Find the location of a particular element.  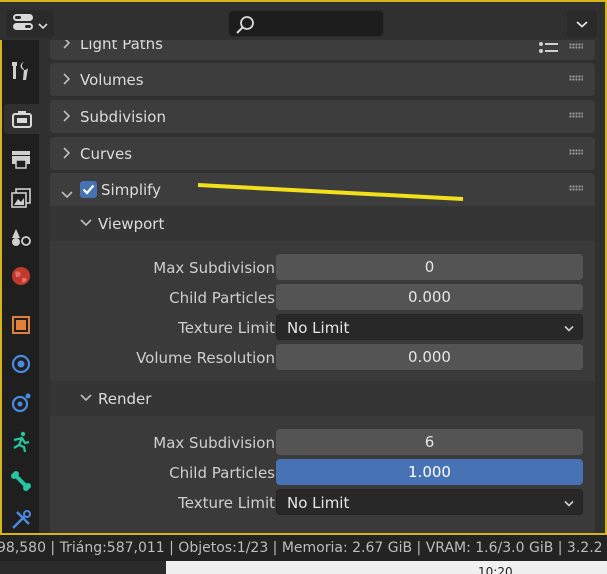

running-figure-icon is located at coordinates (21, 442).